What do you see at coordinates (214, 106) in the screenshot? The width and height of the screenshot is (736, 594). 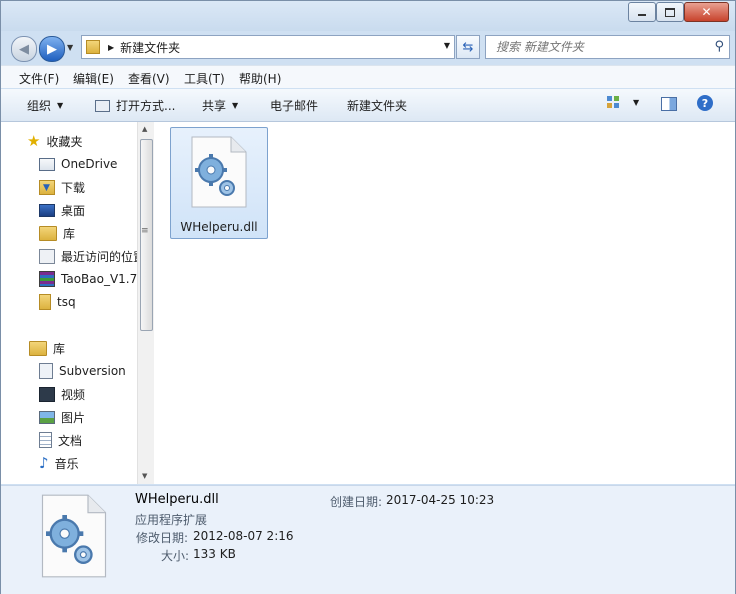 I see `share-label: 共享` at bounding box center [214, 106].